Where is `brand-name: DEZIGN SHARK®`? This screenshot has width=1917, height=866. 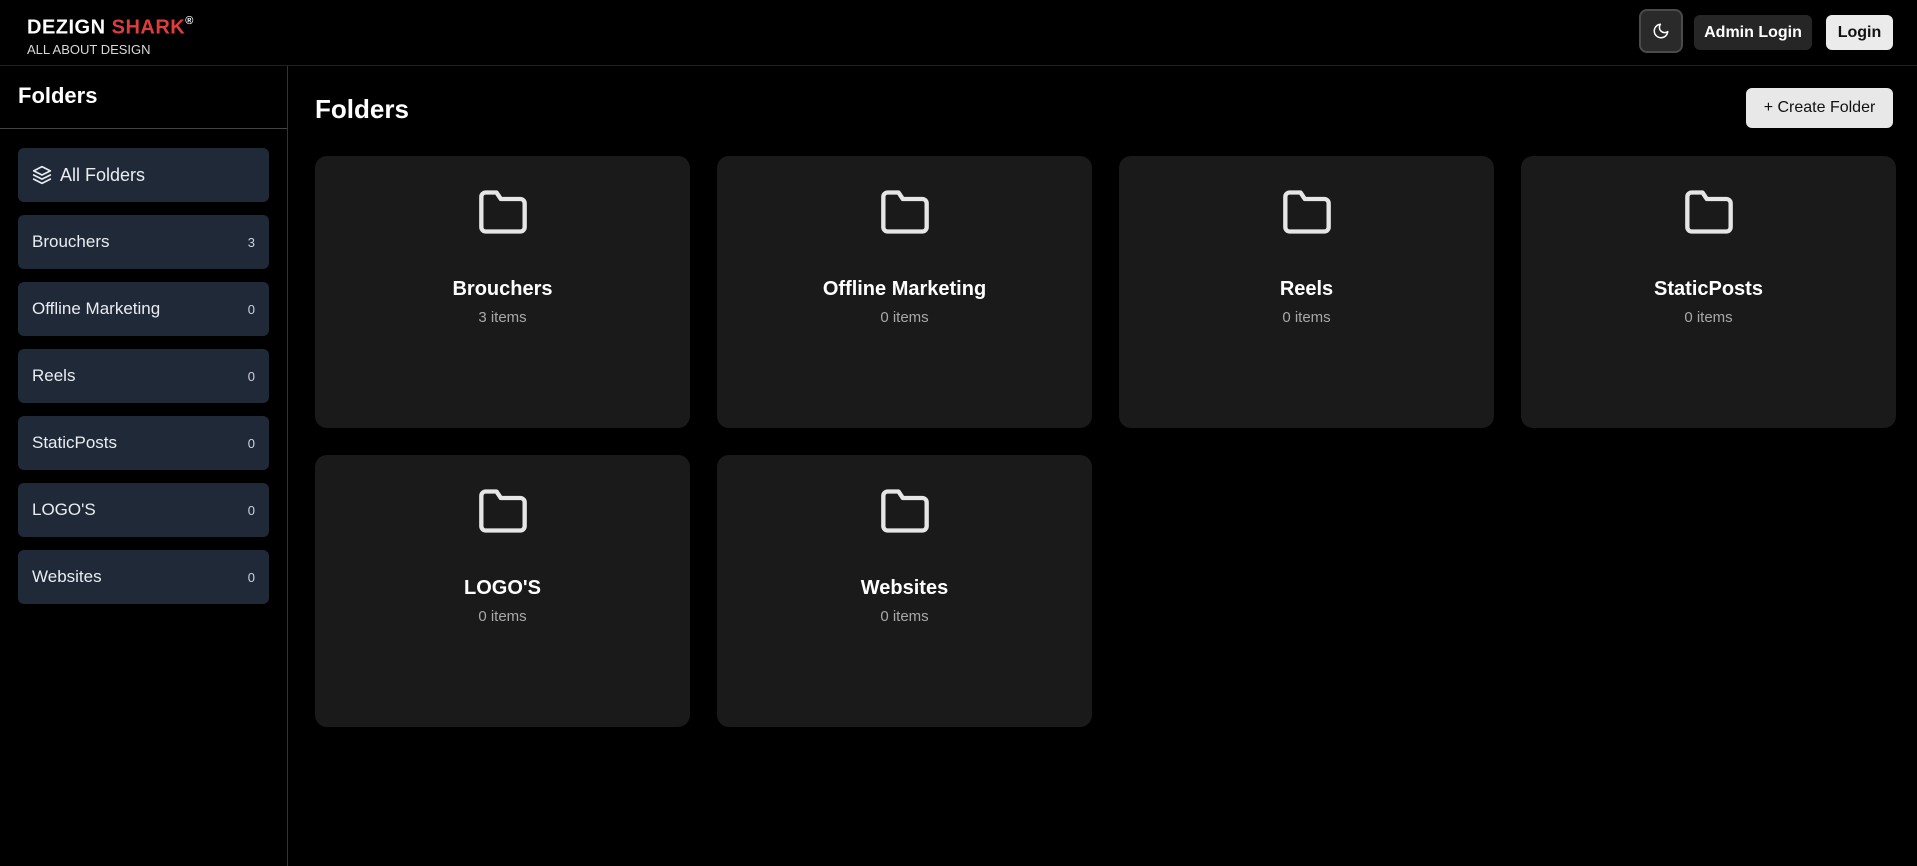 brand-name: DEZIGN SHARK® is located at coordinates (110, 25).